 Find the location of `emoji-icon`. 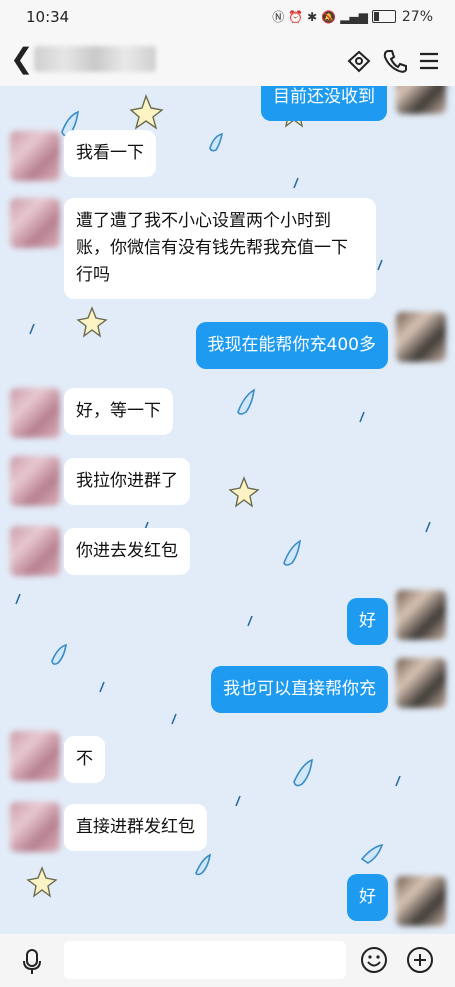

emoji-icon is located at coordinates (374, 960).